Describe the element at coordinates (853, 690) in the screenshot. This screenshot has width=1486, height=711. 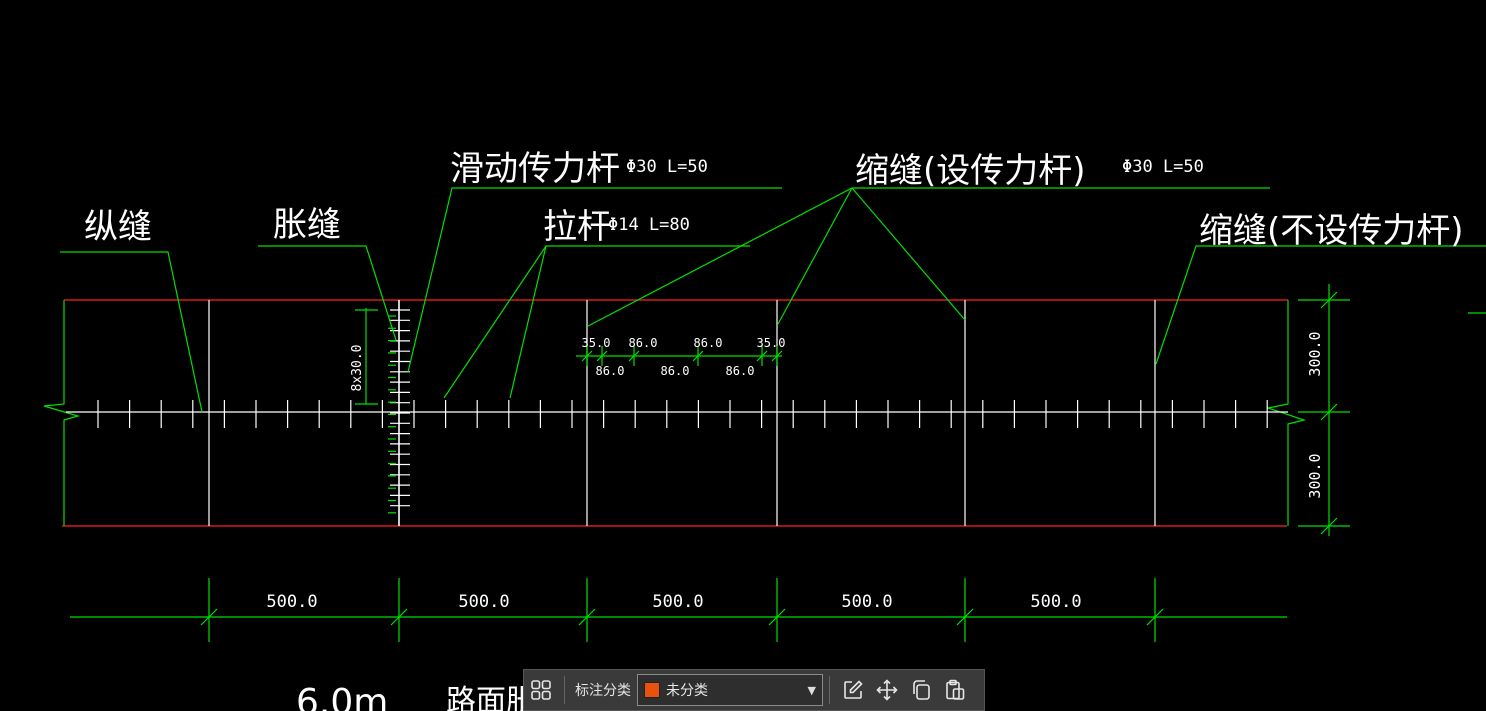
I see `edit-icon` at that location.